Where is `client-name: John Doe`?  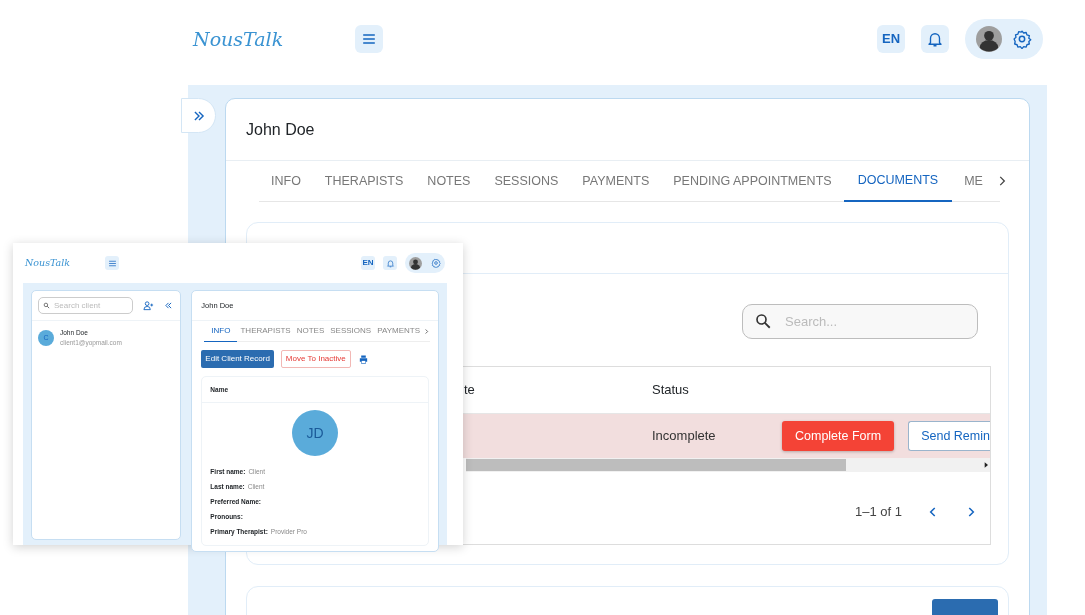 client-name: John Doe is located at coordinates (280, 129).